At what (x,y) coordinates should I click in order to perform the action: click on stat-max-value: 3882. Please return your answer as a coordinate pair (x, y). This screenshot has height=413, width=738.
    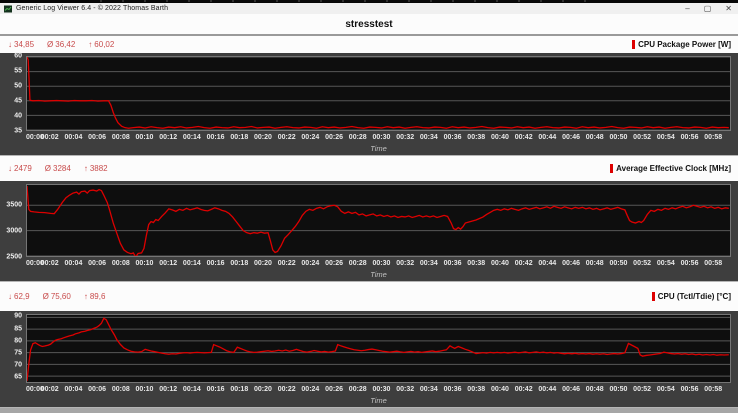
    Looking at the image, I should click on (98, 168).